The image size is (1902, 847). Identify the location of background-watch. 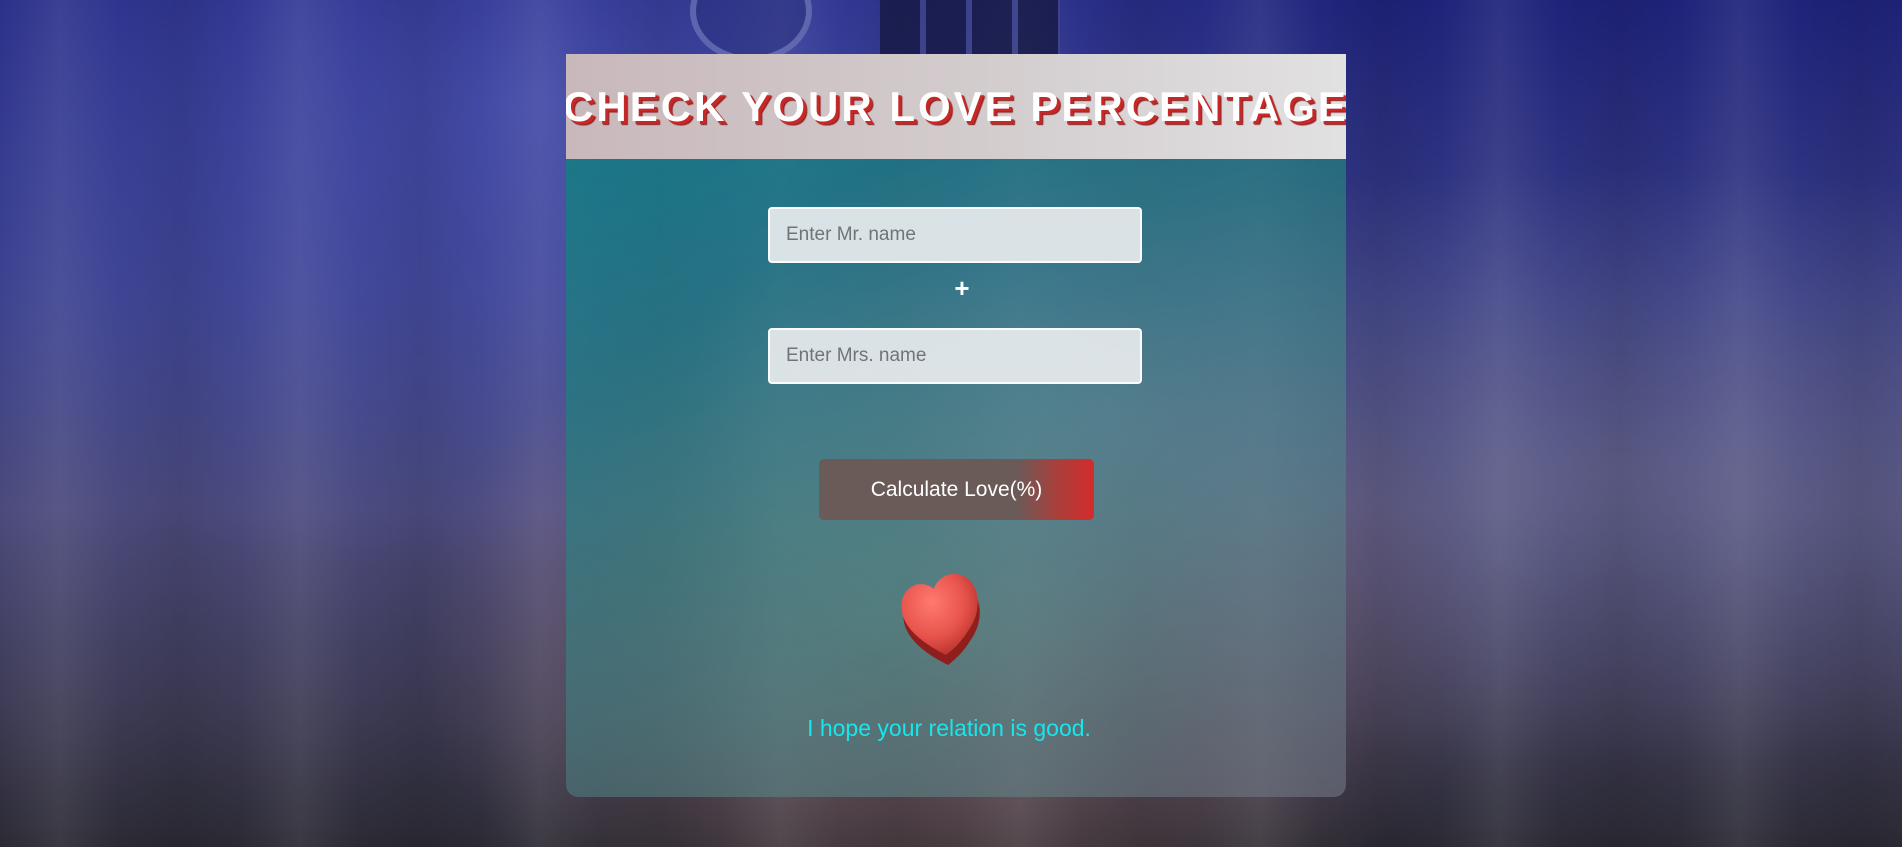
(751, 31).